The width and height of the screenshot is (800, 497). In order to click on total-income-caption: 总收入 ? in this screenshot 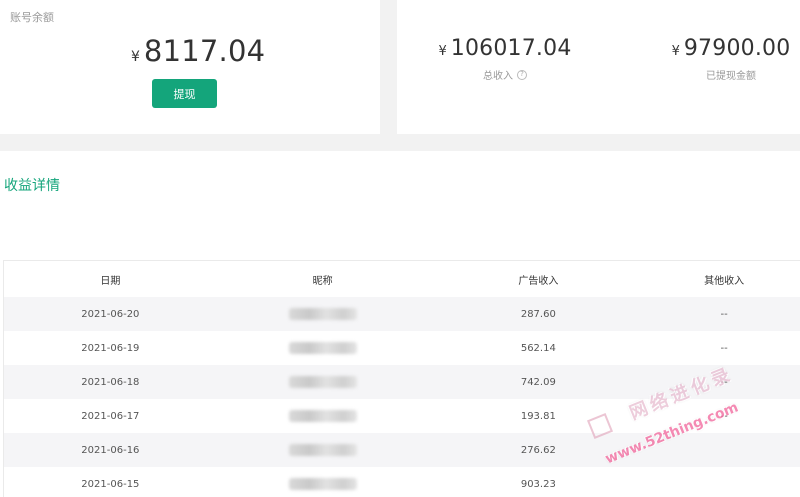, I will do `click(505, 74)`.